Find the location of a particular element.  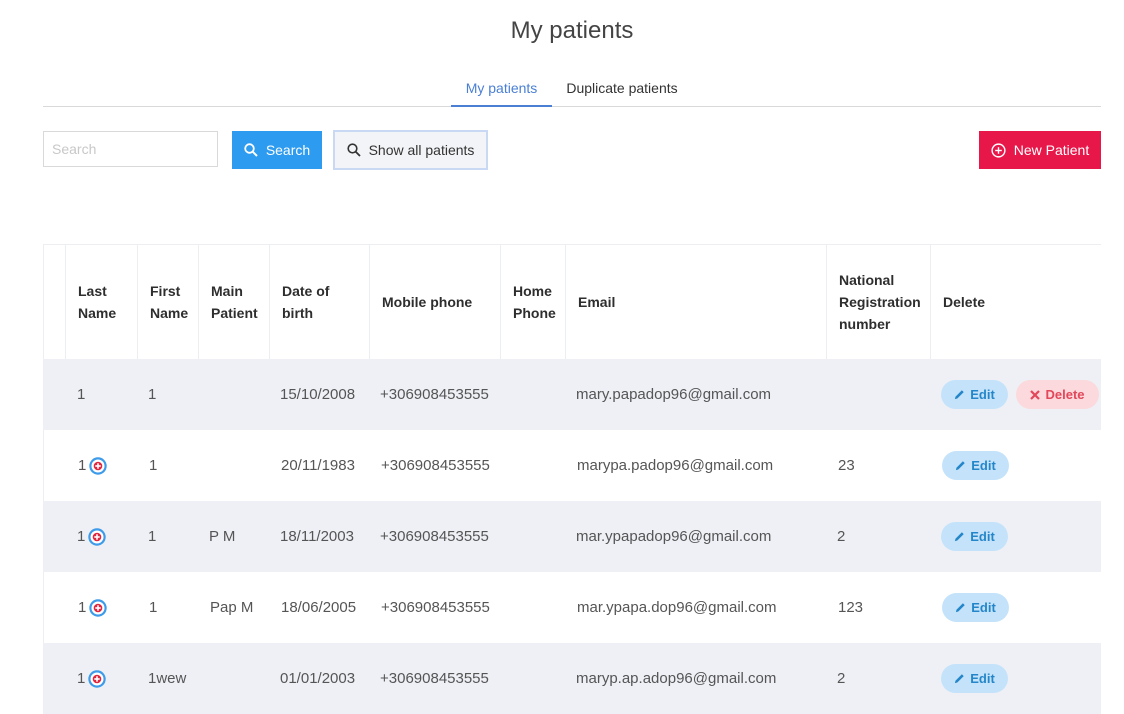

column-header-mobile: Mobile phone is located at coordinates (434, 302).